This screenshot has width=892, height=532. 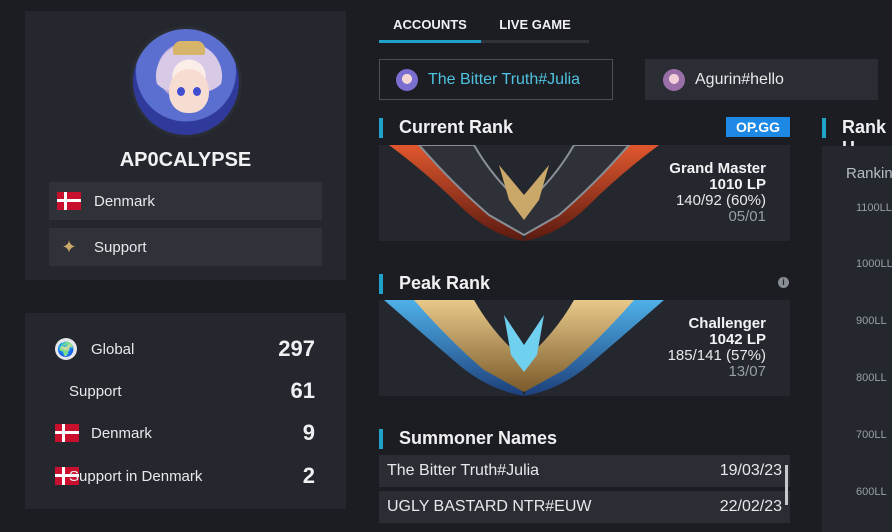 What do you see at coordinates (69, 247) in the screenshot?
I see `support-role-icon: ✦` at bounding box center [69, 247].